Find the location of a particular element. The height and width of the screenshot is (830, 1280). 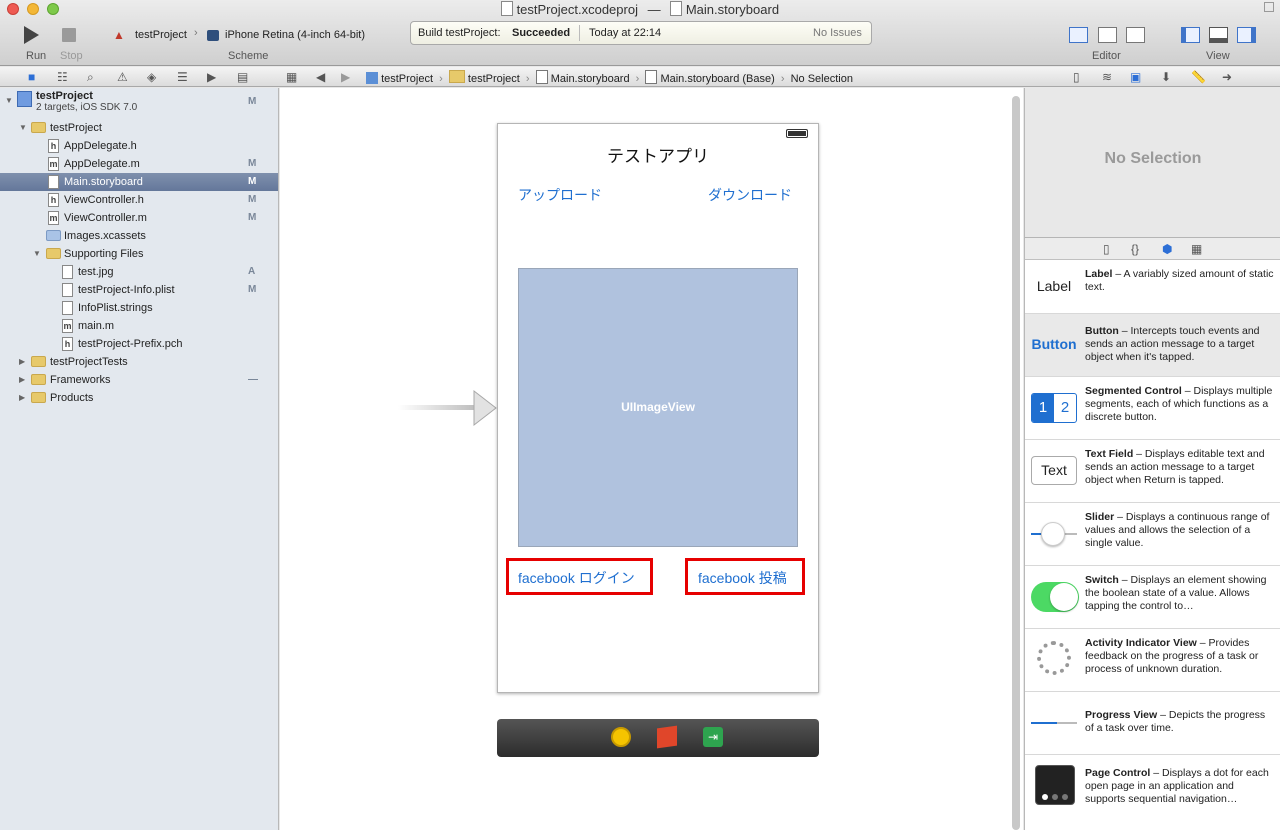

issues-count: No Issues is located at coordinates (837, 33).